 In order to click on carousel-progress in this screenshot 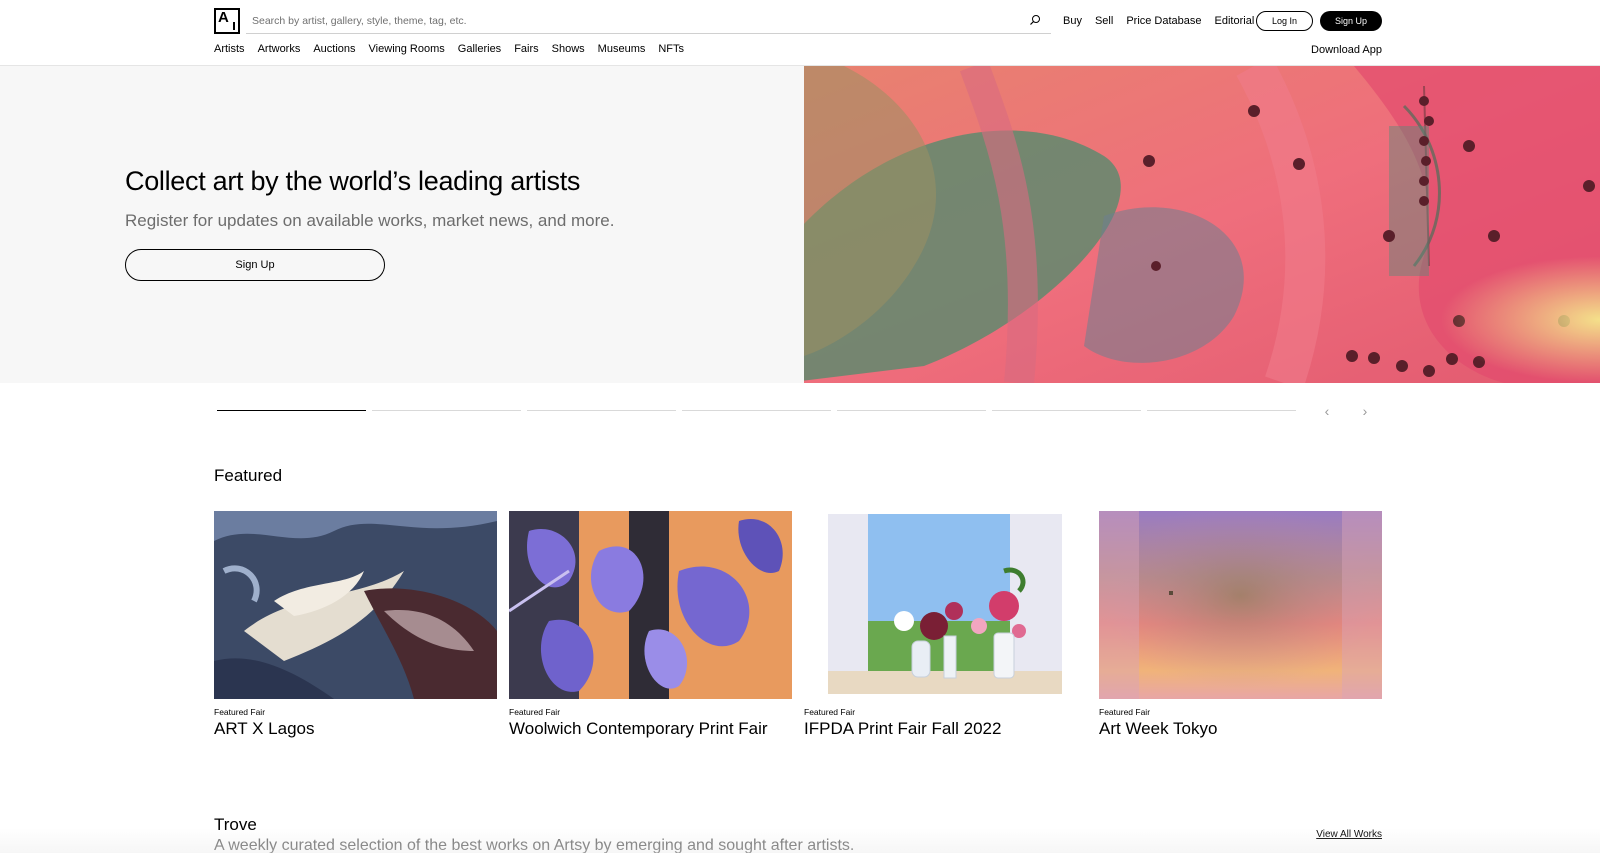, I will do `click(759, 410)`.